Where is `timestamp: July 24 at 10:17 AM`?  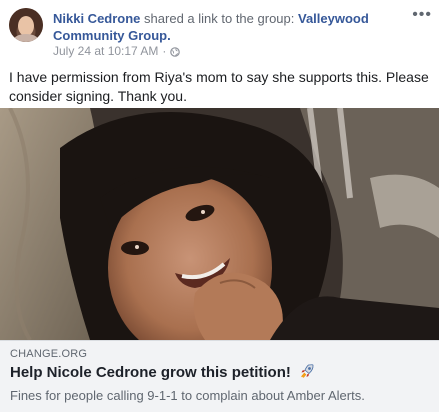 timestamp: July 24 at 10:17 AM is located at coordinates (105, 51).